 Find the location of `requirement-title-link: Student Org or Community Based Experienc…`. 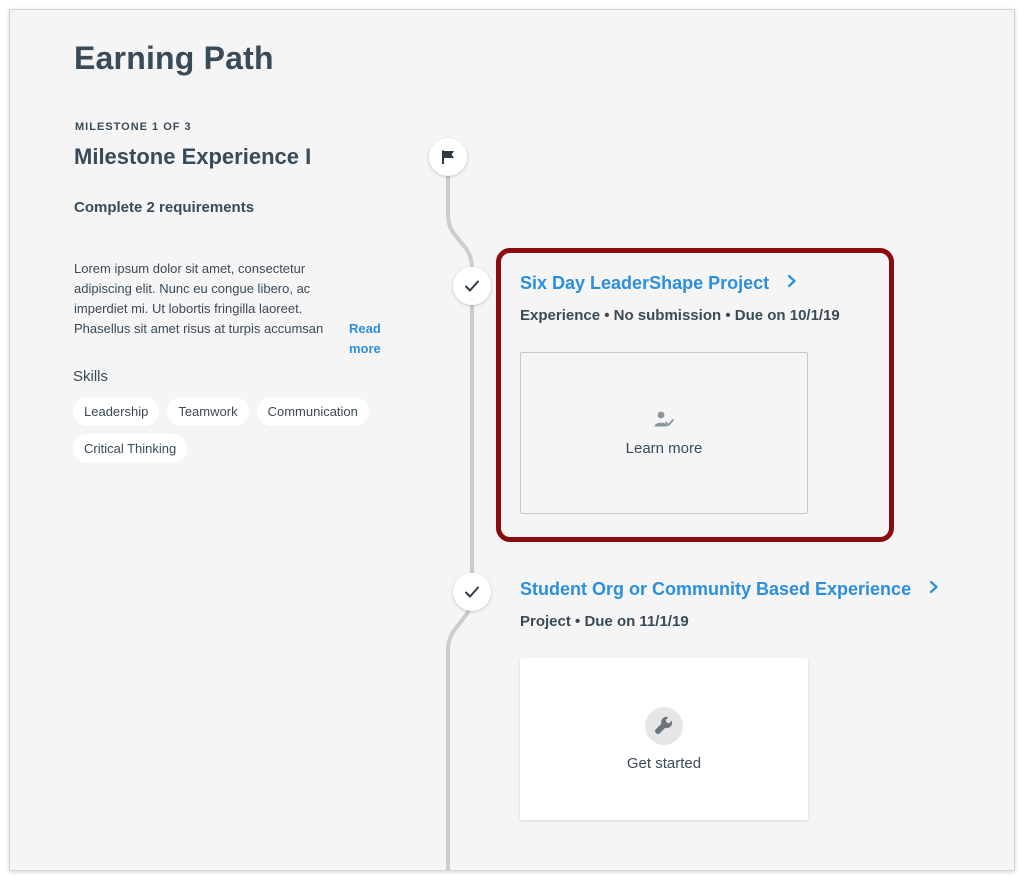

requirement-title-link: Student Org or Community Based Experienc… is located at coordinates (729, 589).